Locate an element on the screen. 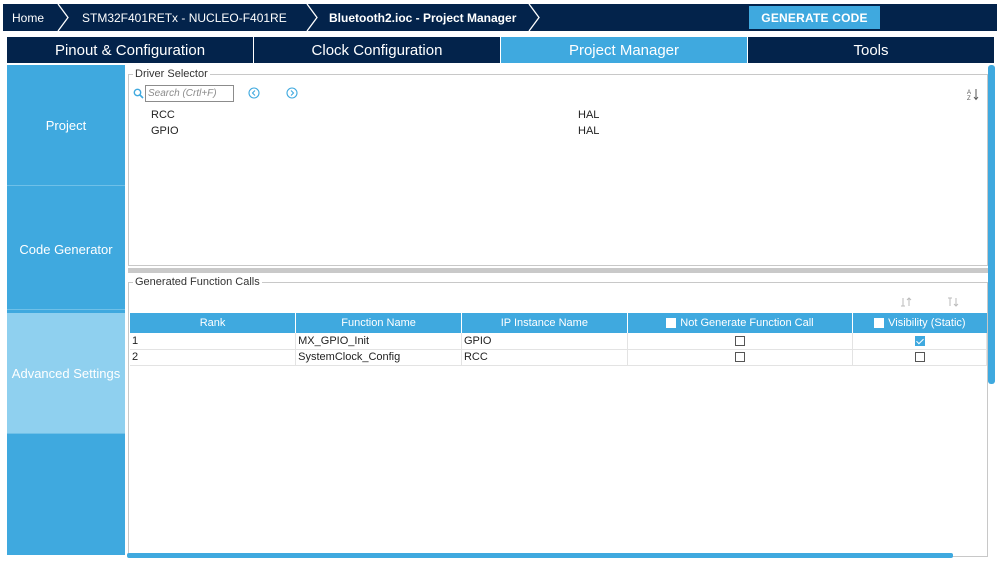  not-generate-all-checkbox is located at coordinates (671, 323).